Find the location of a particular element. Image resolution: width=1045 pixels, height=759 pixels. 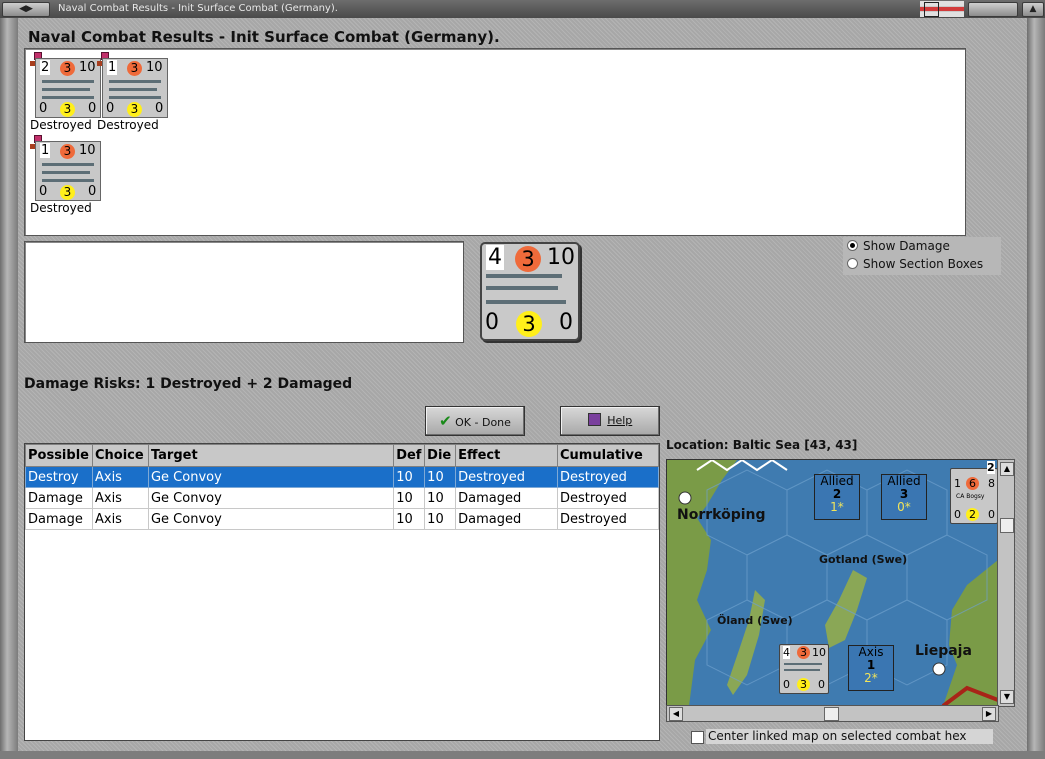

cell-effect: Damaged is located at coordinates (507, 519).